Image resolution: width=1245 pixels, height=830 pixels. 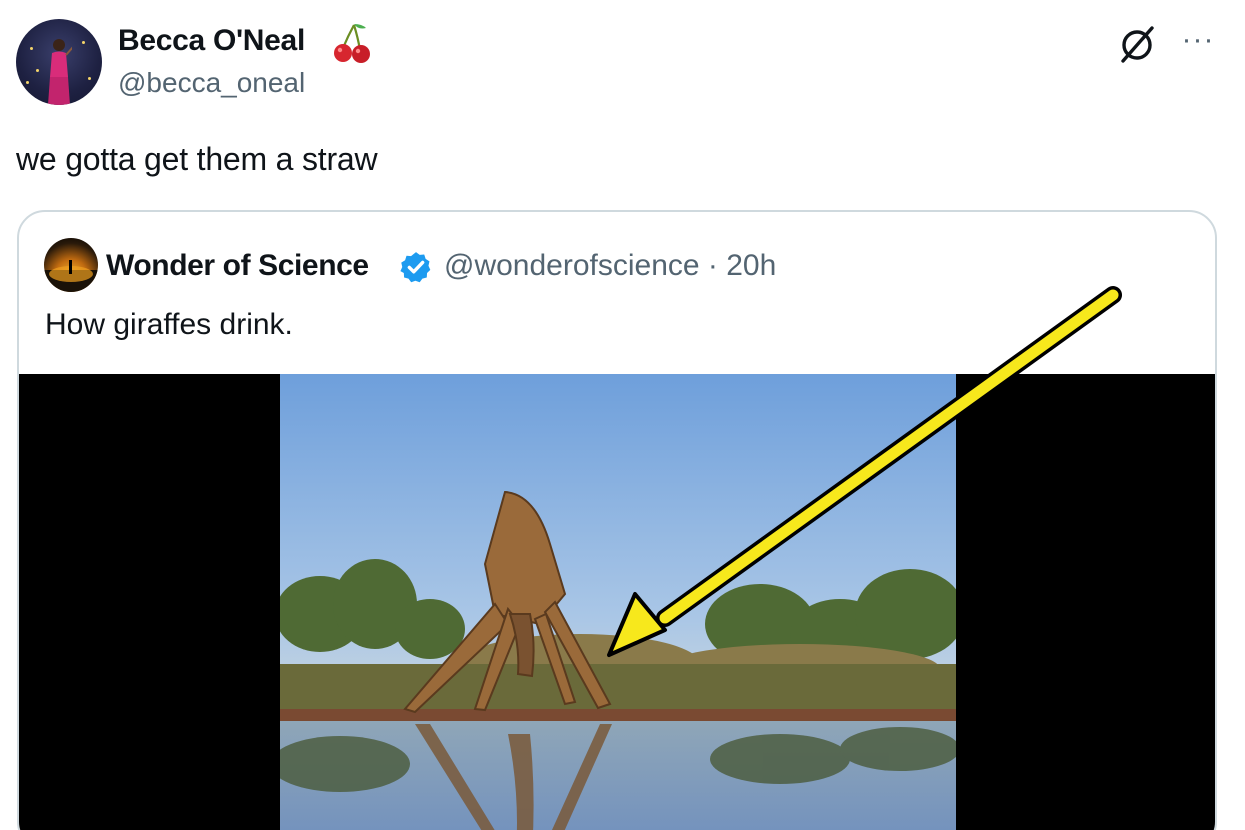 I want to click on author-avatar, so click(x=59, y=62).